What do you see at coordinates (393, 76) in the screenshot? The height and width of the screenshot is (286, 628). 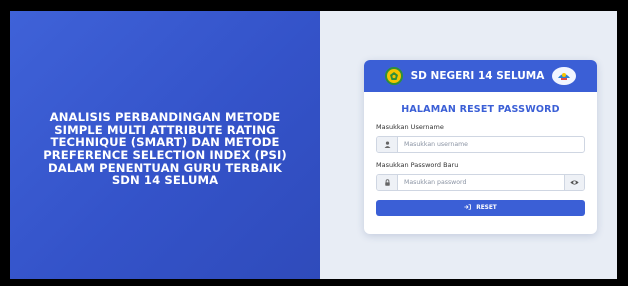 I see `school-badge-icon` at bounding box center [393, 76].